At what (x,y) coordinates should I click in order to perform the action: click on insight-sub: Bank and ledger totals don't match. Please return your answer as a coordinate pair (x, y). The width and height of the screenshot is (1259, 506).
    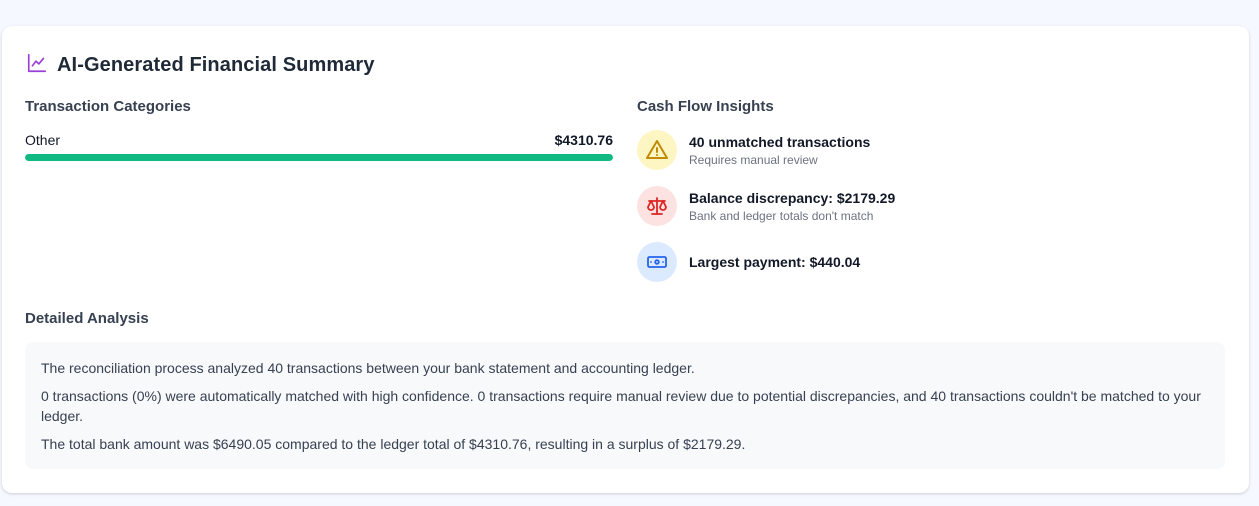
    Looking at the image, I should click on (781, 215).